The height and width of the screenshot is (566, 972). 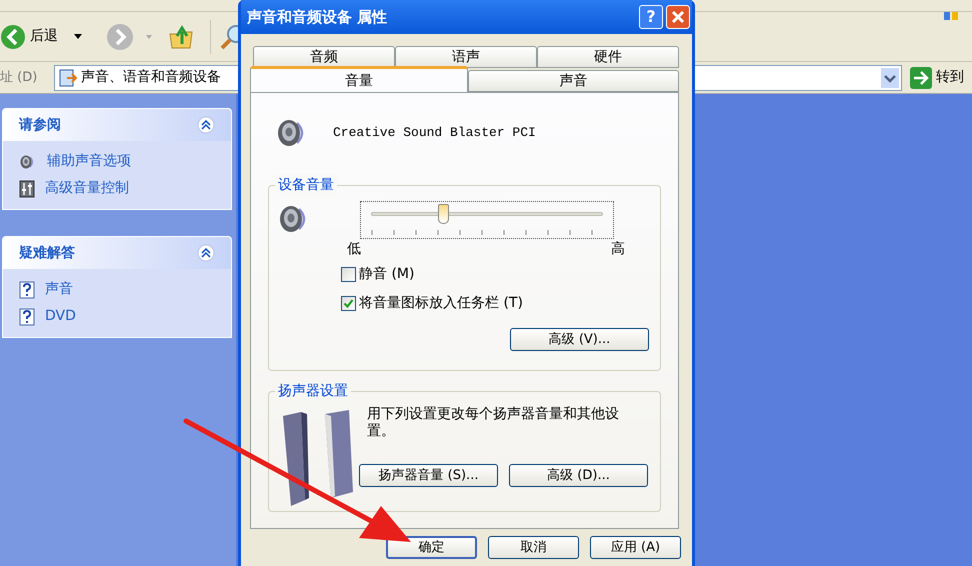 I want to click on panel-header: 疑难解答, so click(x=117, y=253).